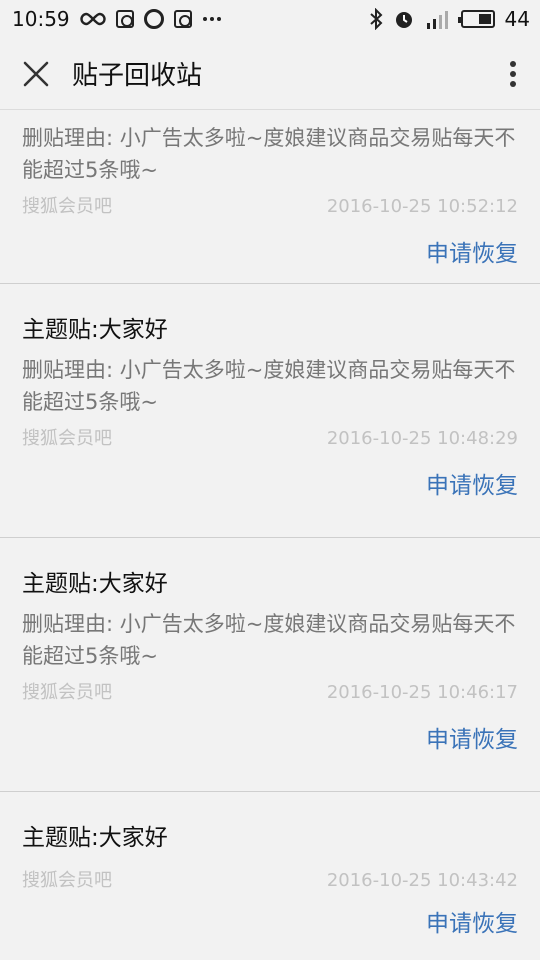  What do you see at coordinates (270, 74) in the screenshot?
I see `app-bar: 贴子回收站` at bounding box center [270, 74].